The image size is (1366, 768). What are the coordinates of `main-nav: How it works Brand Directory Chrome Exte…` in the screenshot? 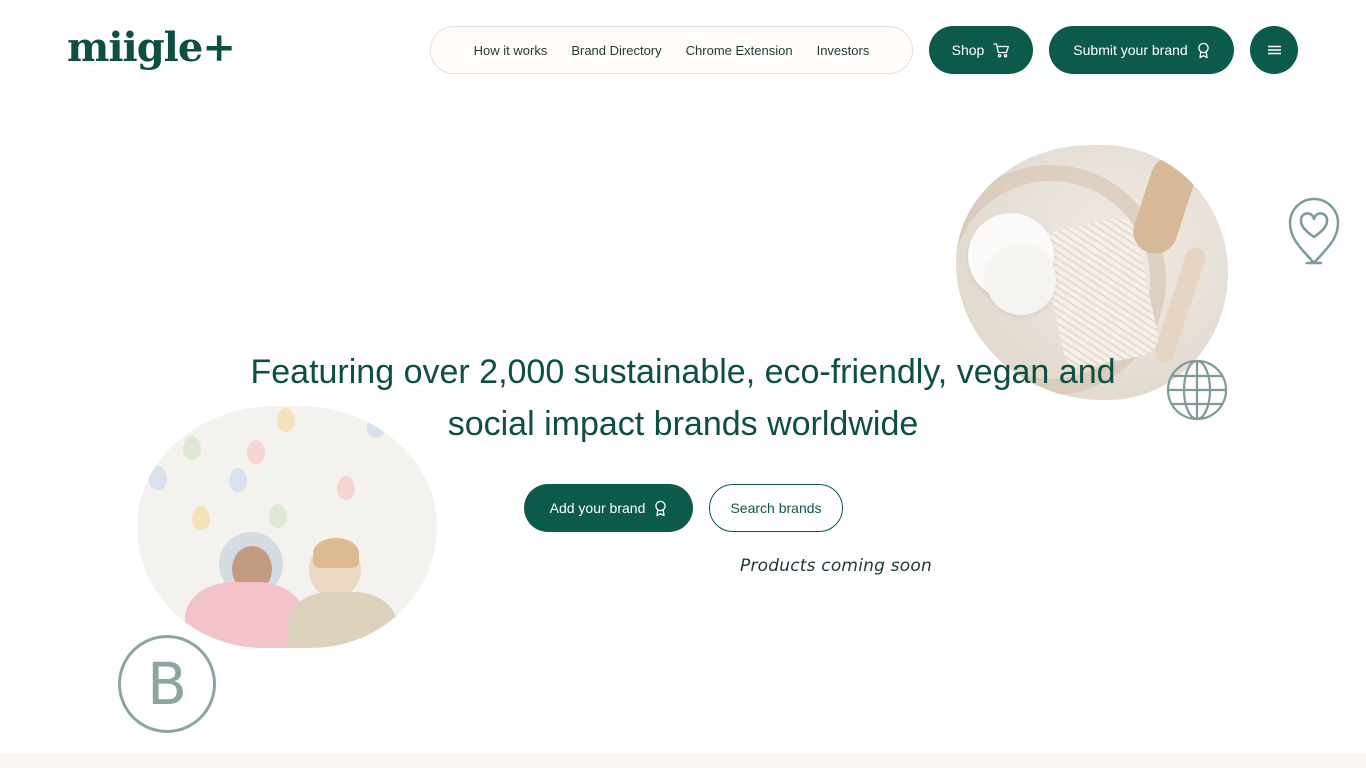 It's located at (671, 50).